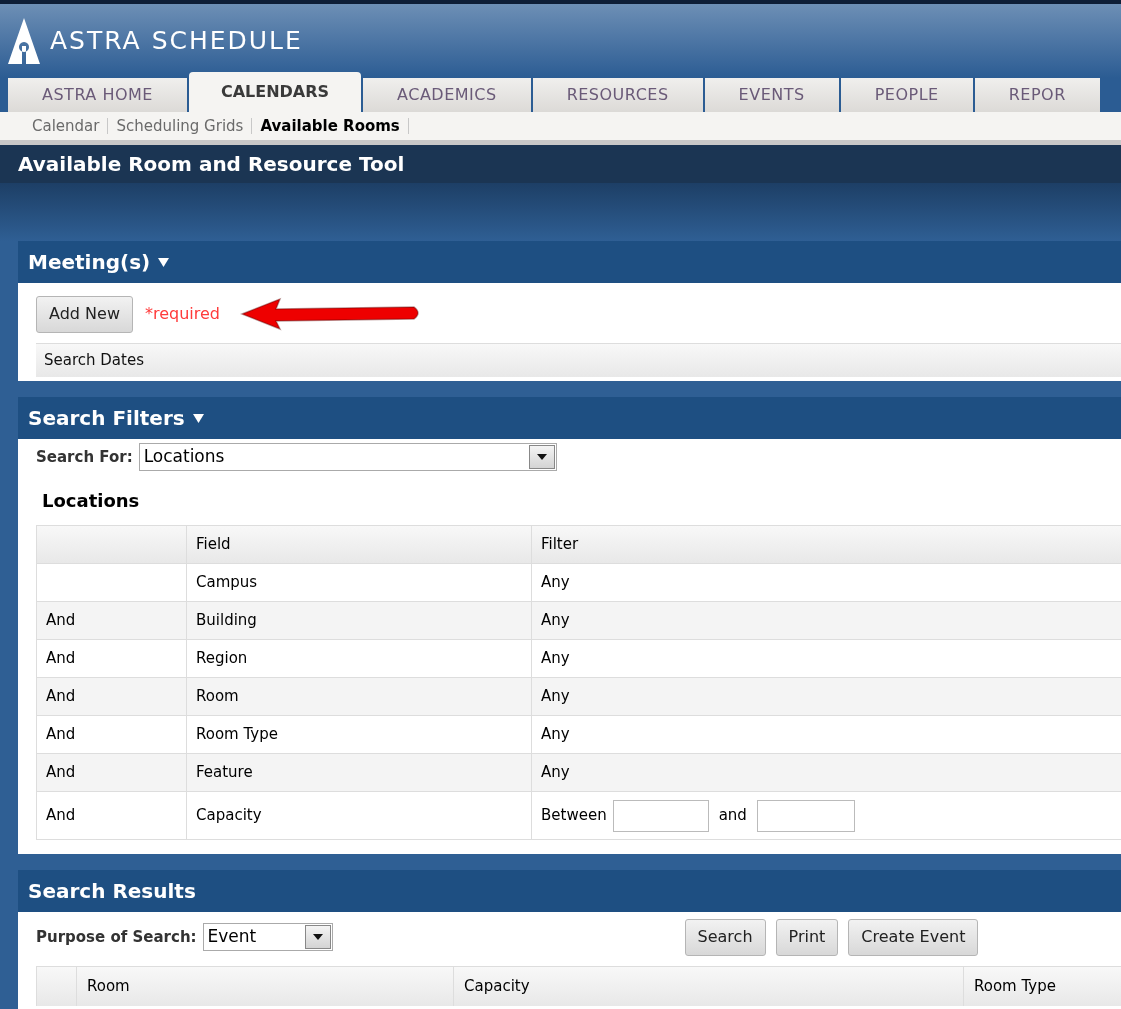  Describe the element at coordinates (89, 262) in the screenshot. I see `section-title: Meeting(s)` at that location.